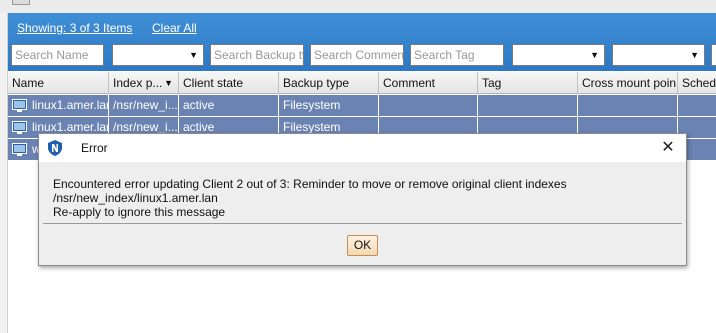  I want to click on showing-items-link: Showing: 3 of 3 Items, so click(74, 28).